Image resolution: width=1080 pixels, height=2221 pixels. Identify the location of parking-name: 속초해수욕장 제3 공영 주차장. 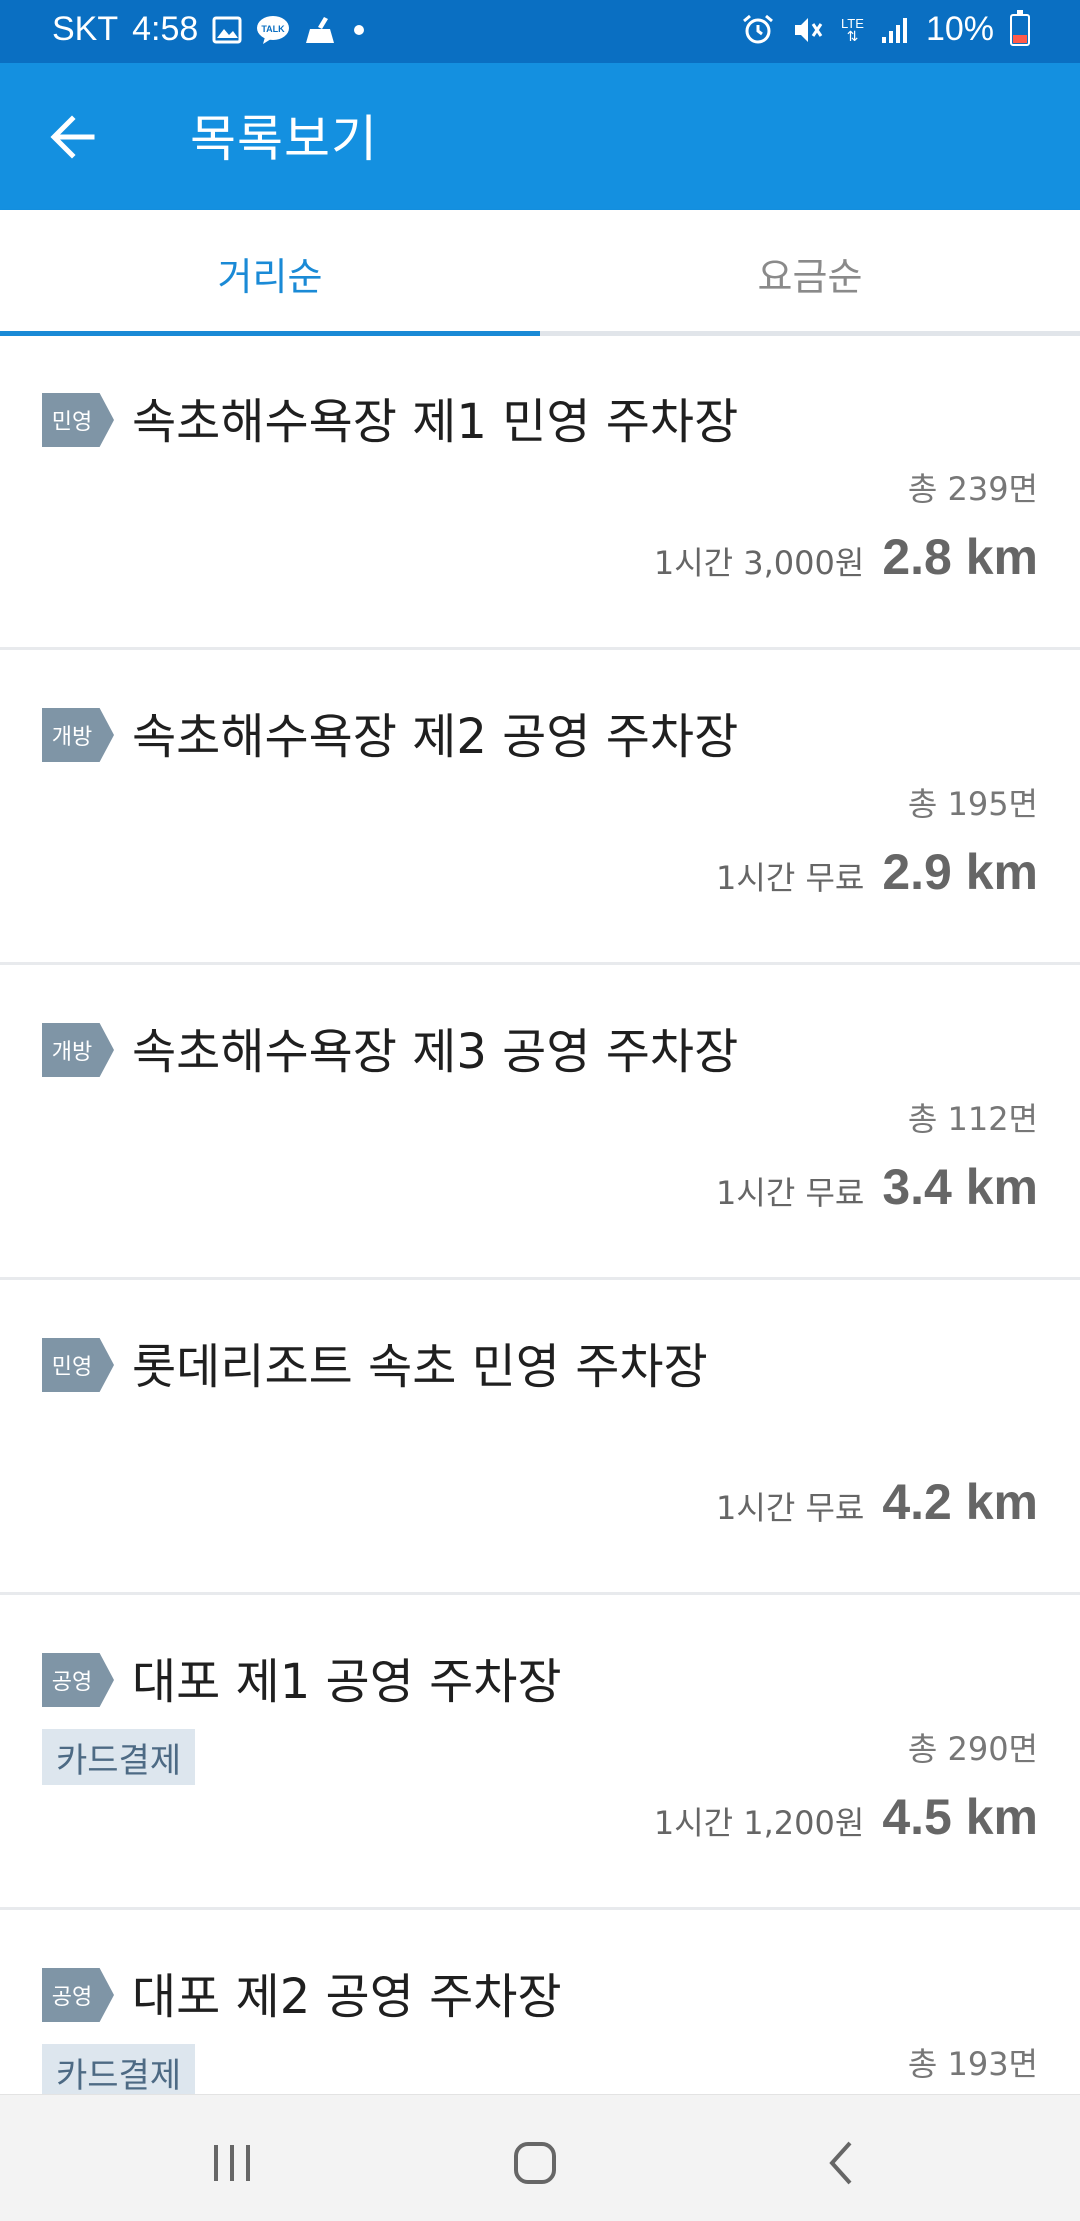
(435, 1052).